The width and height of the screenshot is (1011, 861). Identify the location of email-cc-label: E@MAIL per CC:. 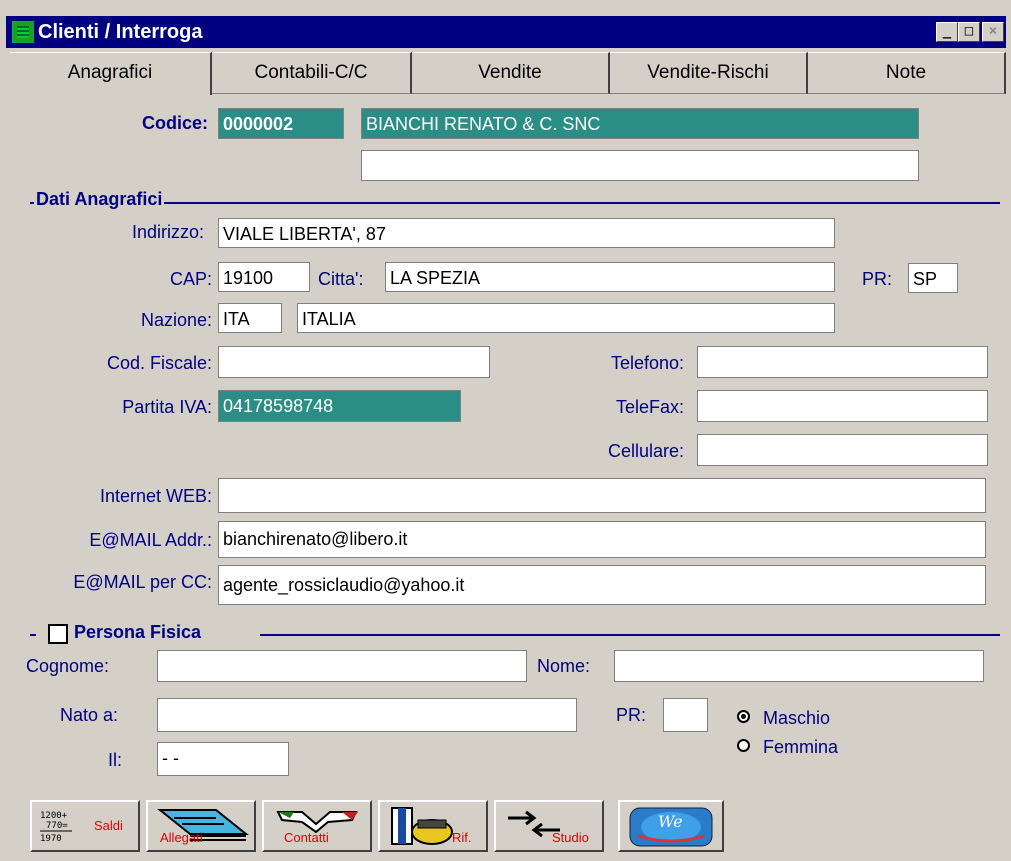
(142, 582).